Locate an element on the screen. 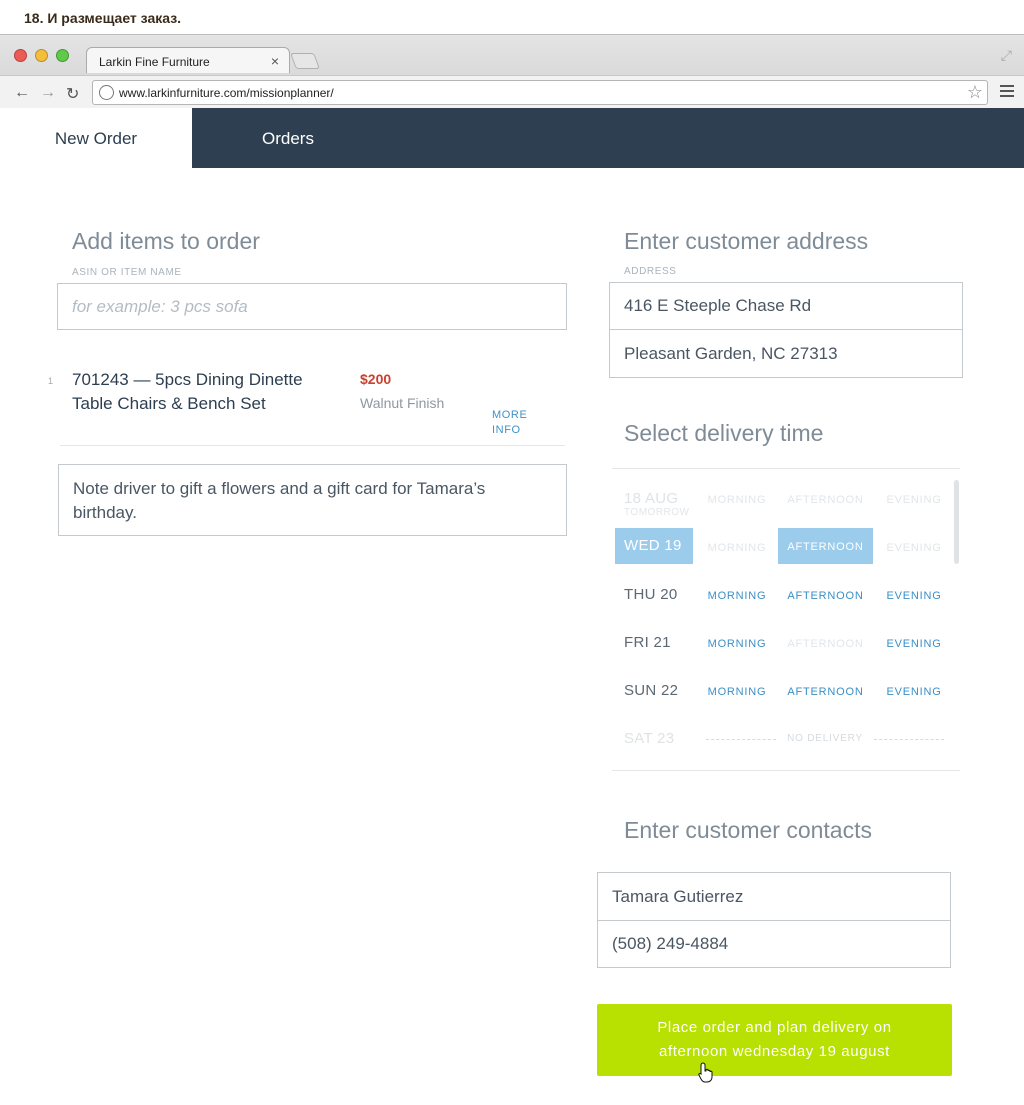 The width and height of the screenshot is (1024, 1105). close-window-button is located at coordinates (20, 55).